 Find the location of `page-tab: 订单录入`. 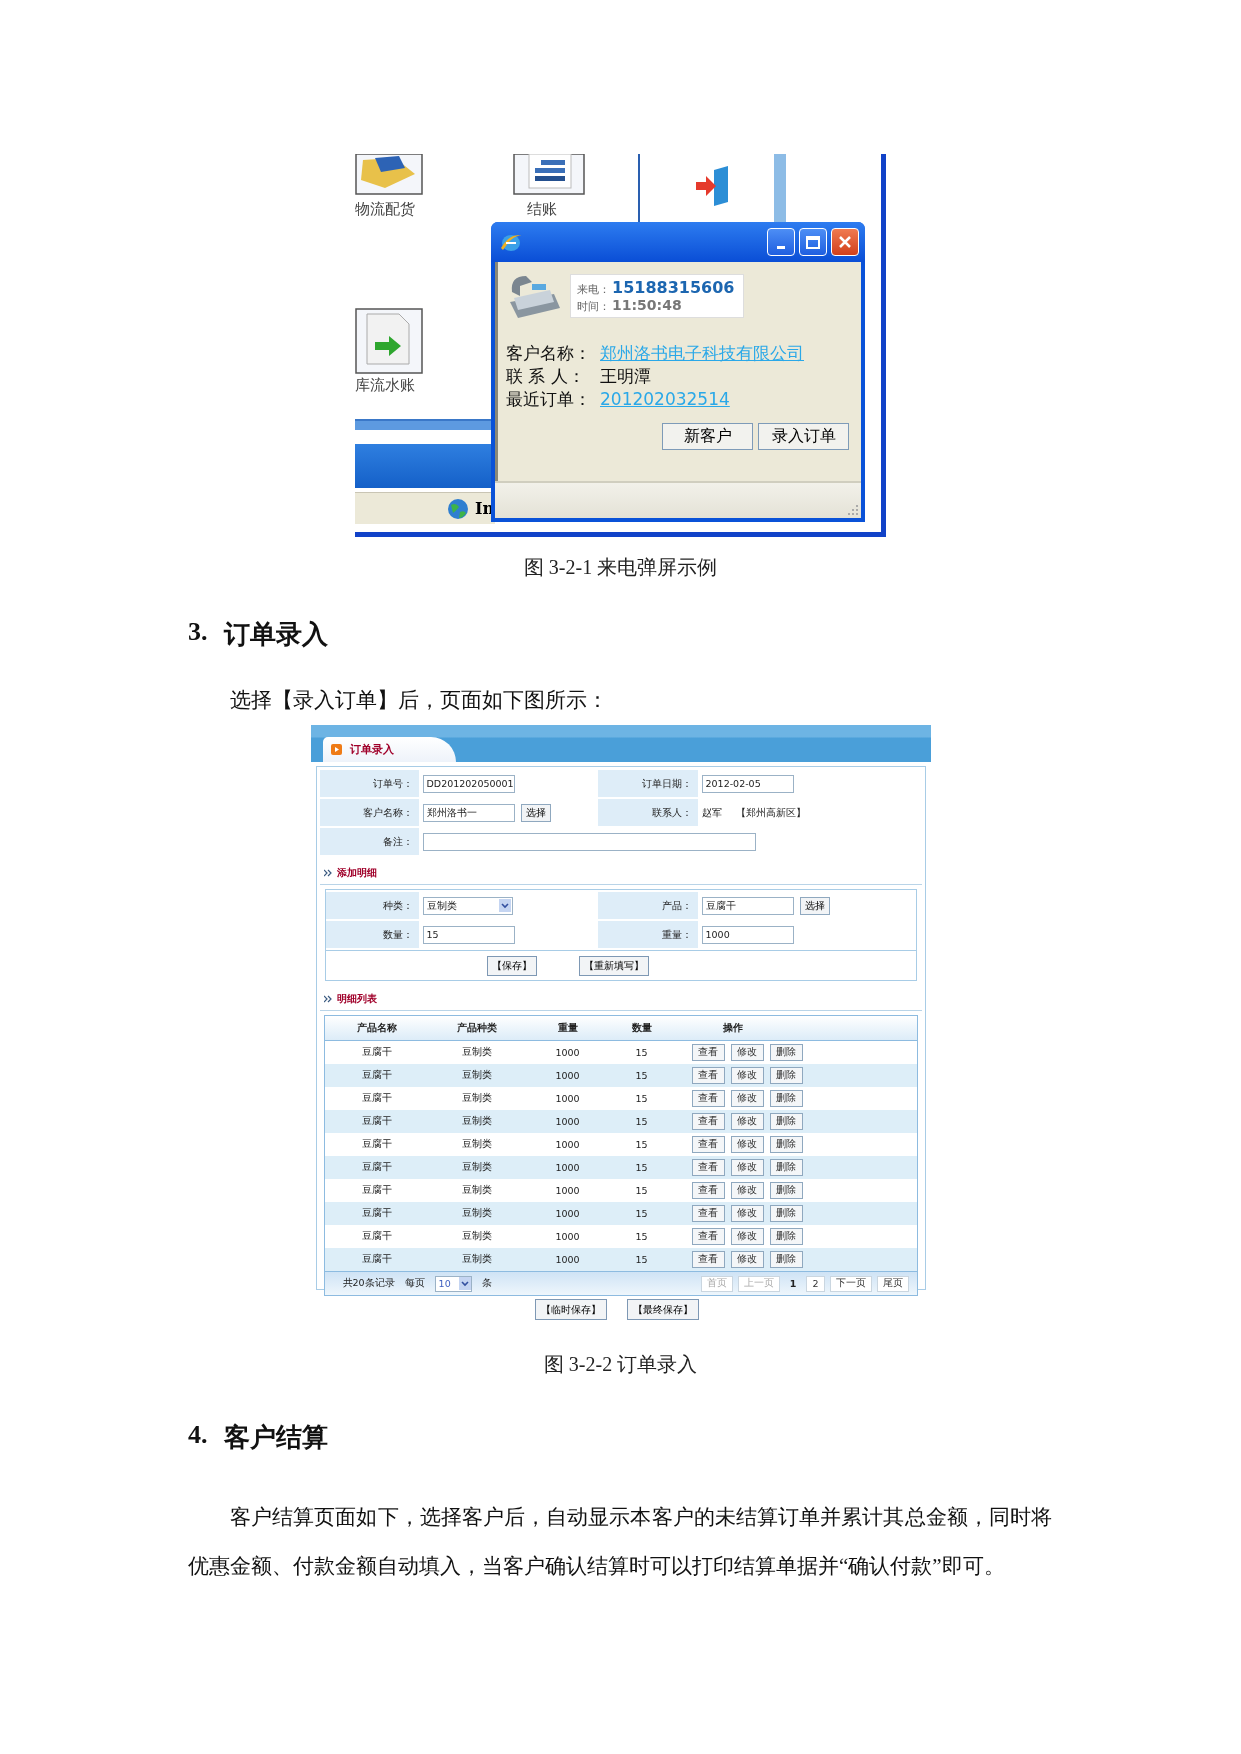

page-tab: 订单录入 is located at coordinates (389, 749).